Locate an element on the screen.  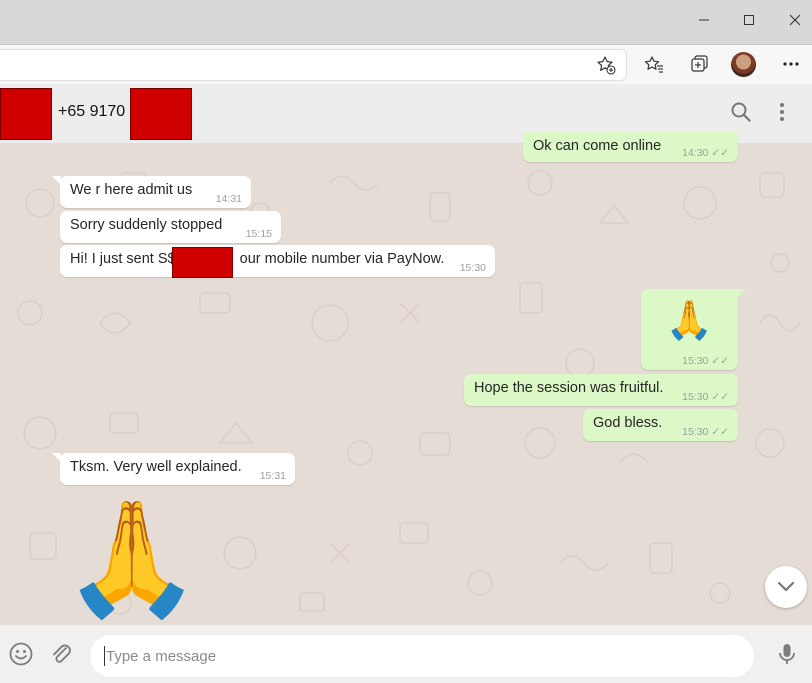
address-bar is located at coordinates (313, 65).